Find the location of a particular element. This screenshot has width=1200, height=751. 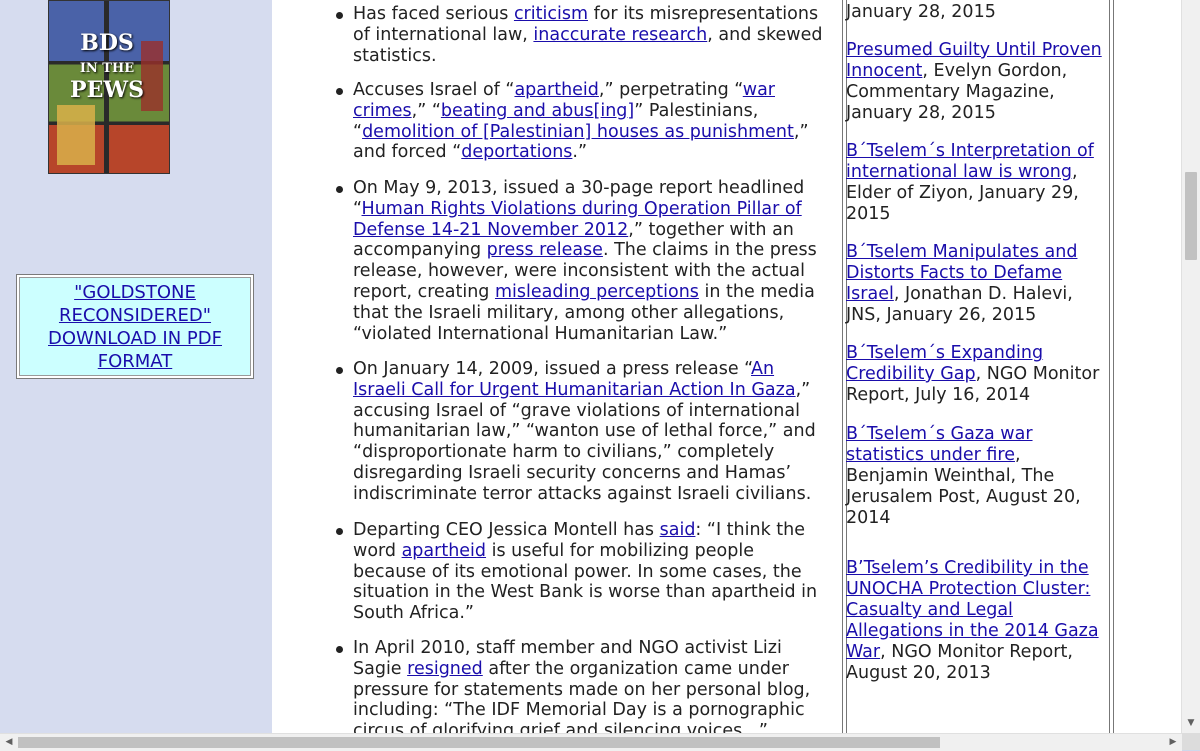

inline-link: said is located at coordinates (678, 530).